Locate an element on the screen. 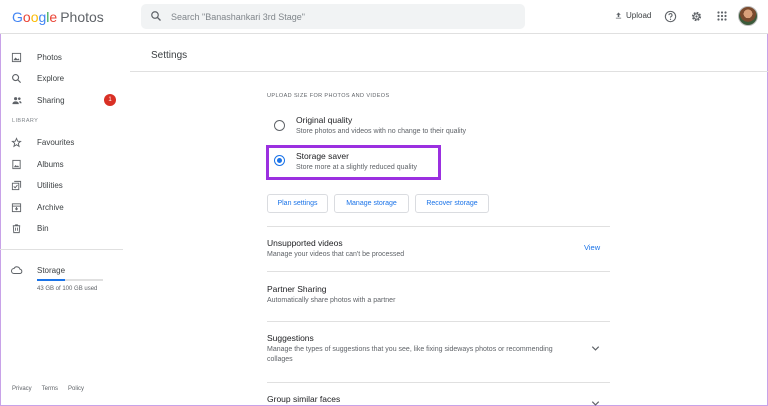 This screenshot has width=768, height=406. highlight-annotation is located at coordinates (353, 162).